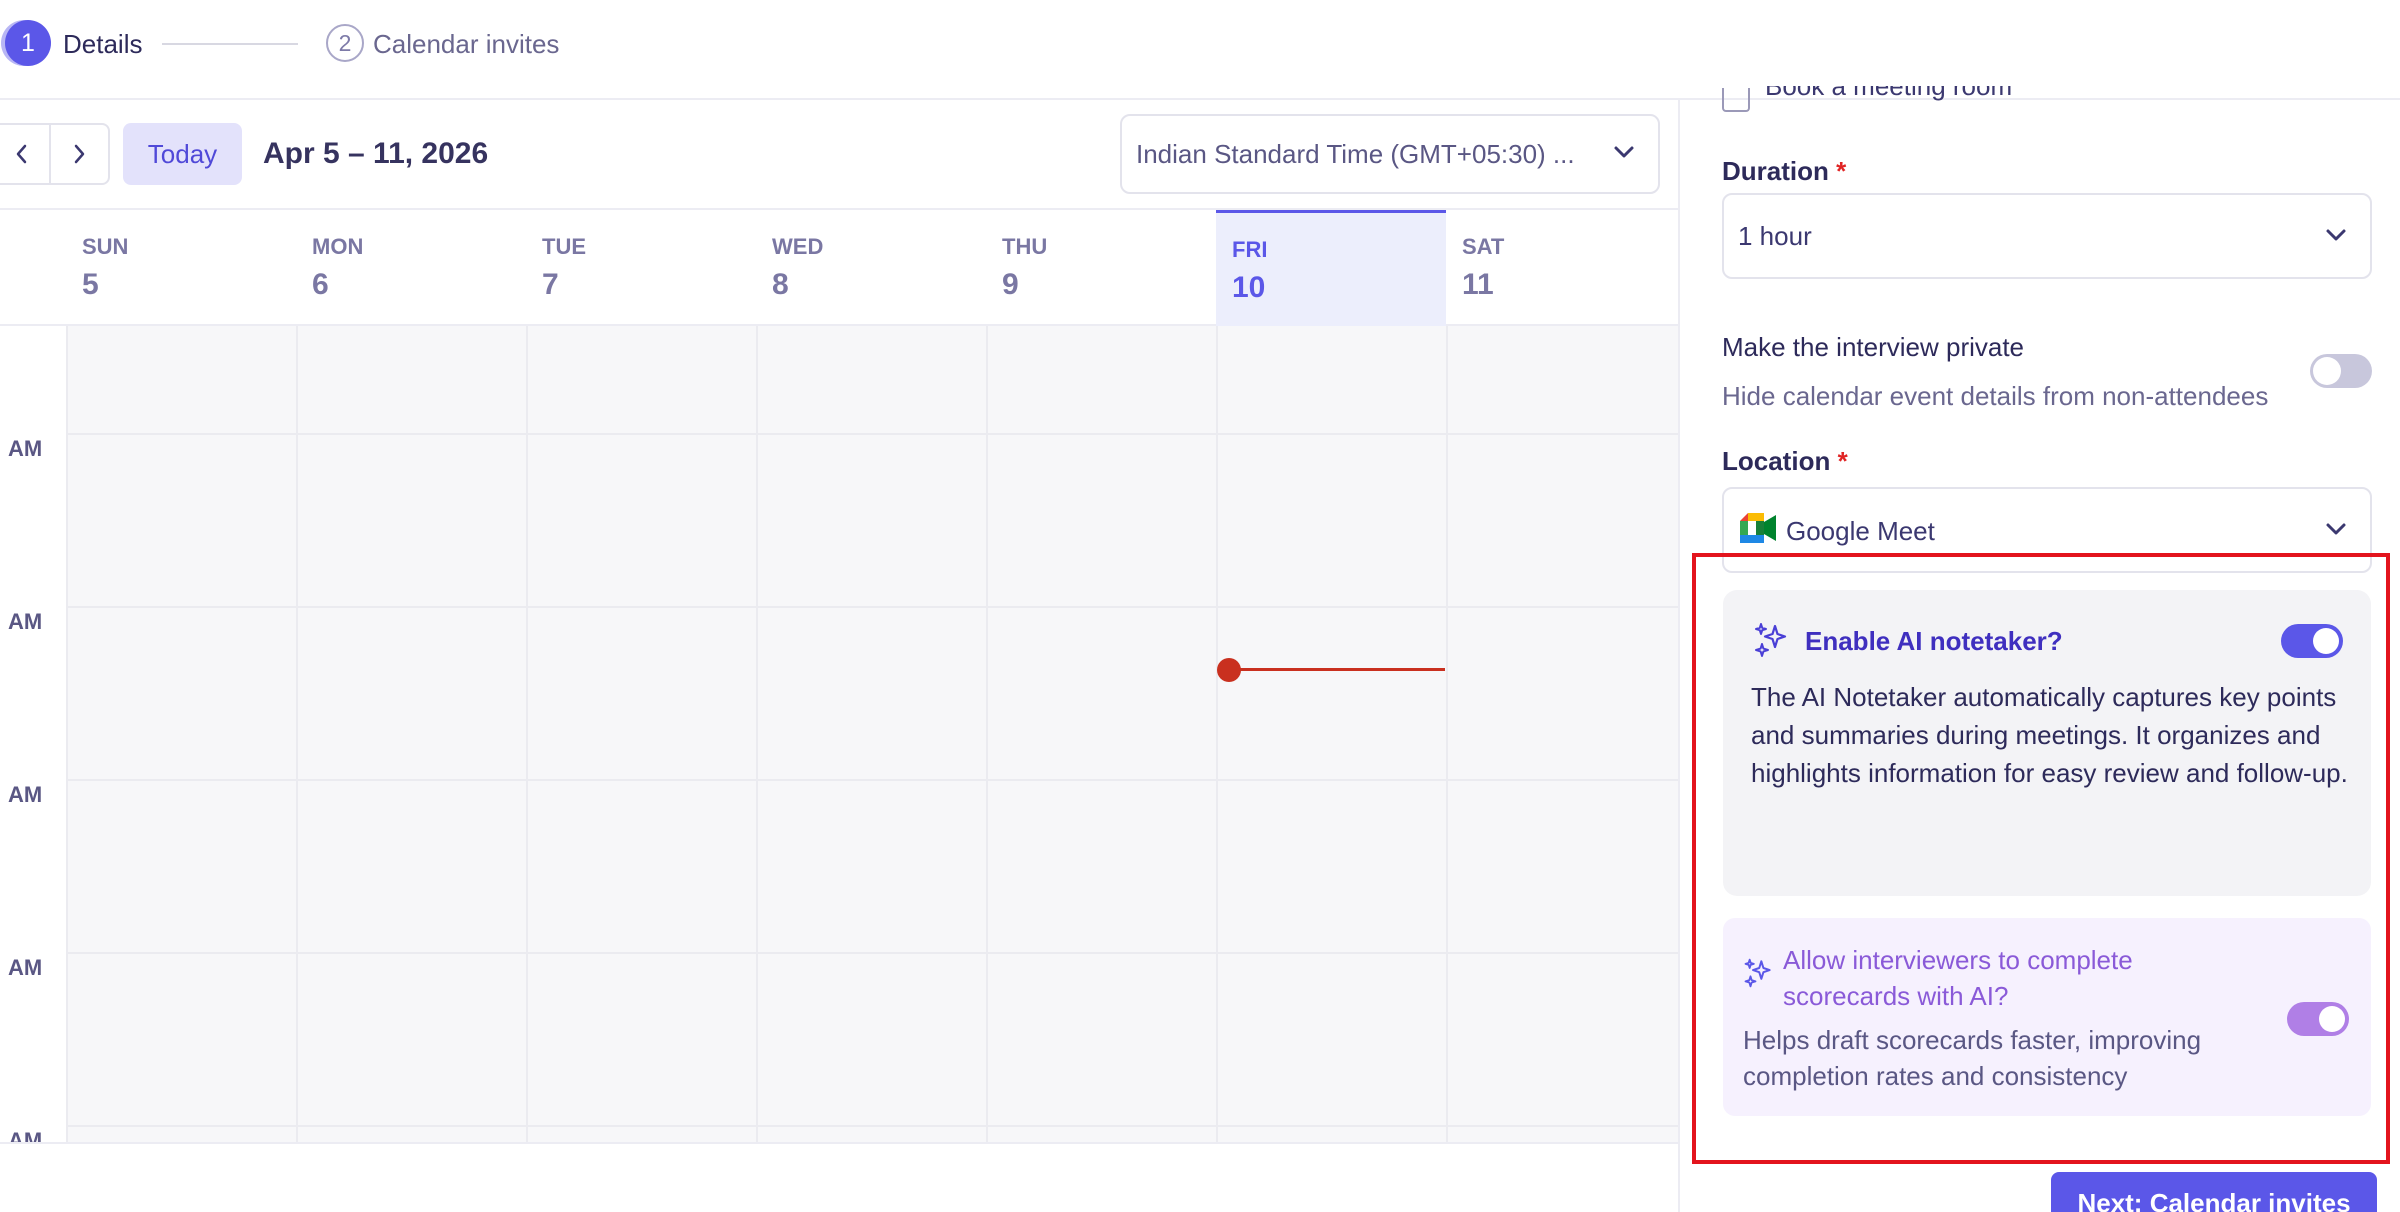 This screenshot has width=2400, height=1212. I want to click on current-time-dot, so click(1229, 670).